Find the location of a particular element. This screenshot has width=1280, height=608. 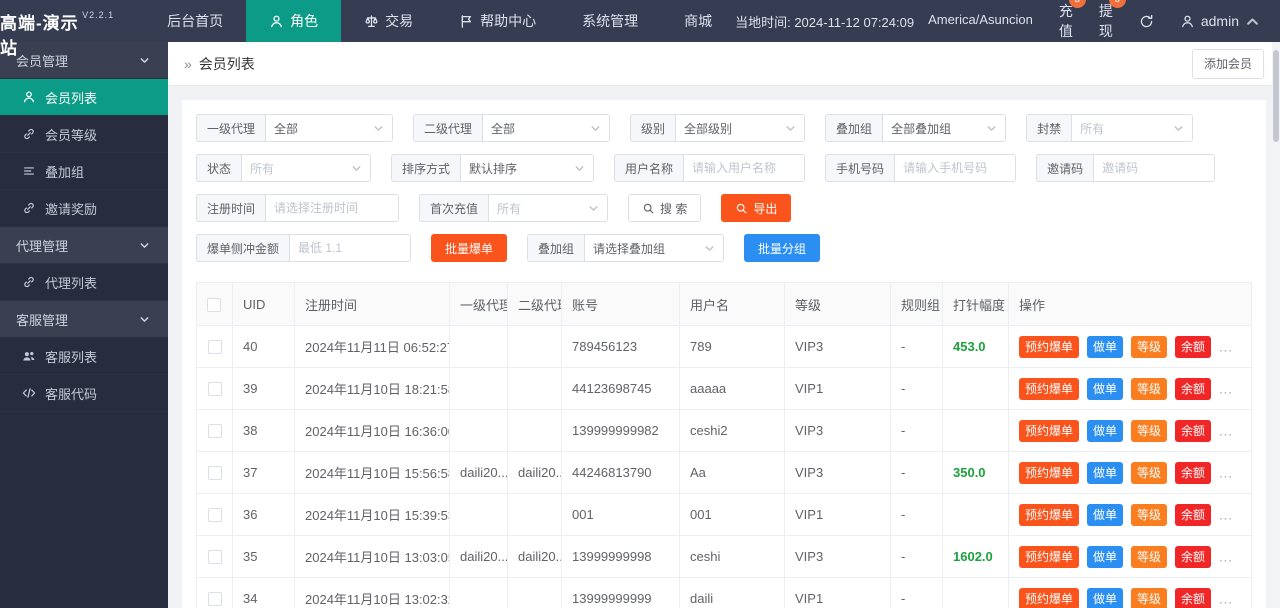

filter-agent1-select: 全部 is located at coordinates (329, 128).